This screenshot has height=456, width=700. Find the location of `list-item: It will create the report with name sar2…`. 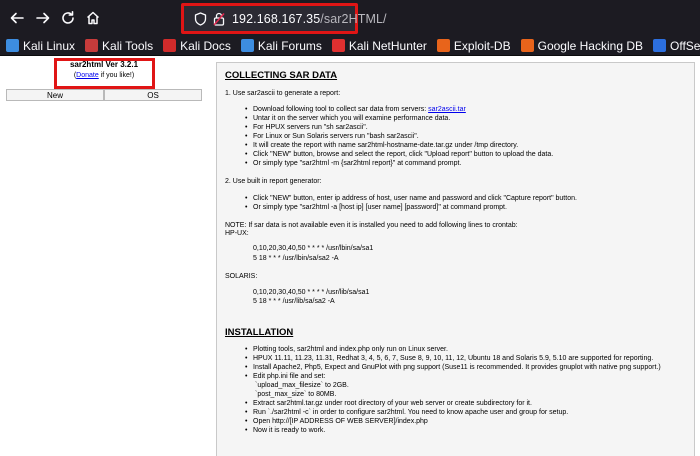

list-item: It will create the report with name sar2… is located at coordinates (381, 145).